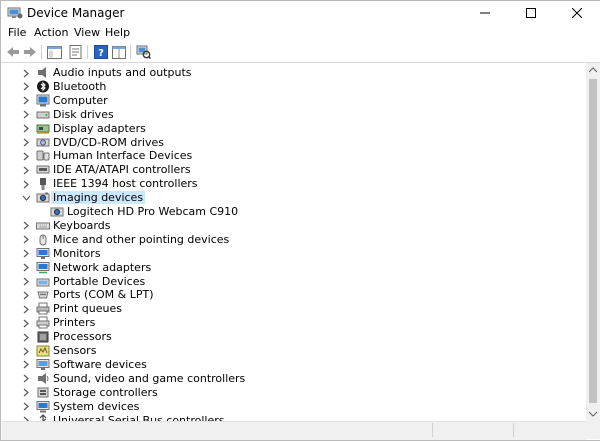 The width and height of the screenshot is (600, 441). I want to click on tree-item-label: IEEE 1394 host controllers, so click(125, 184).